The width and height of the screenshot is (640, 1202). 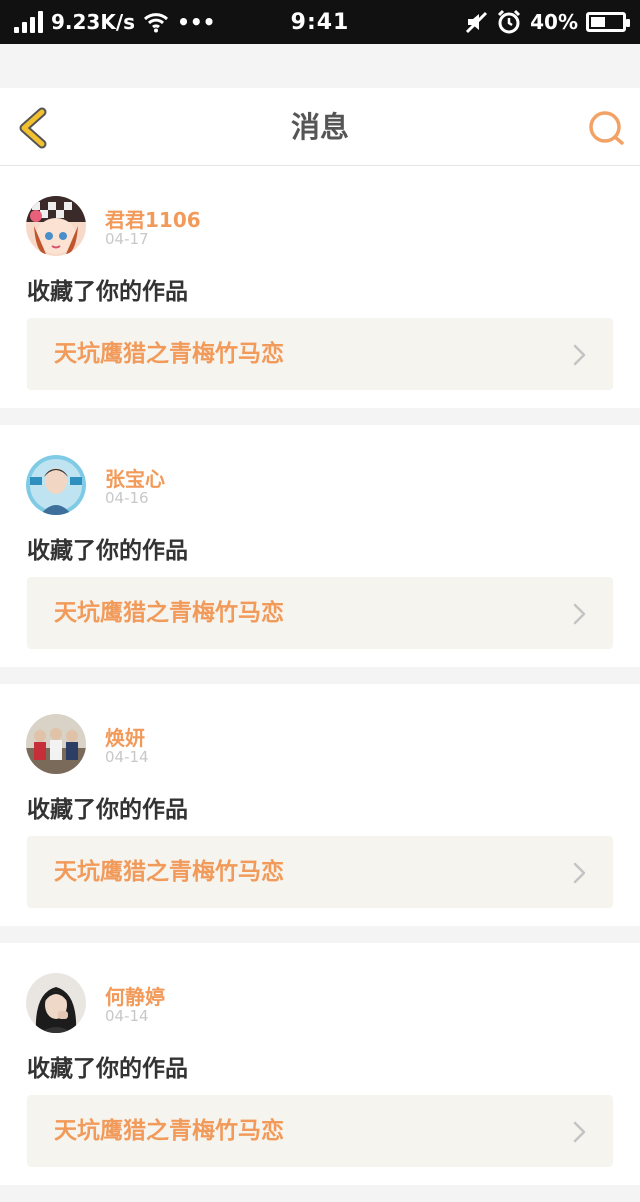 I want to click on wifi-icon, so click(x=156, y=23).